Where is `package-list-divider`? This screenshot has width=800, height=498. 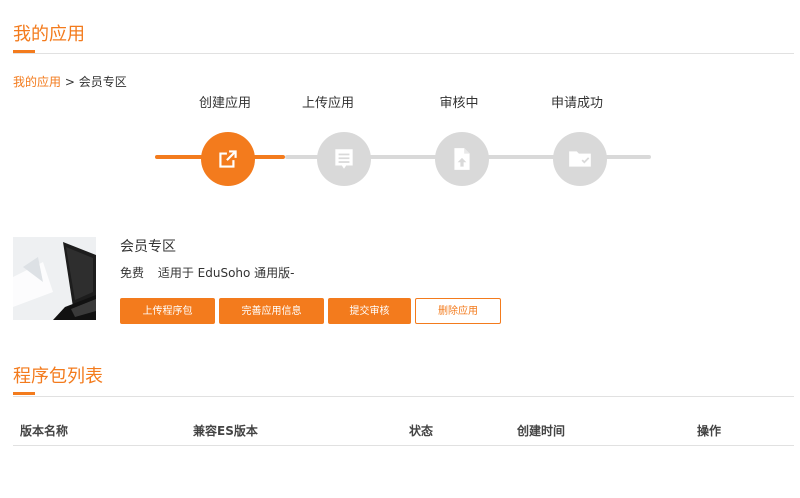
package-list-divider is located at coordinates (403, 396).